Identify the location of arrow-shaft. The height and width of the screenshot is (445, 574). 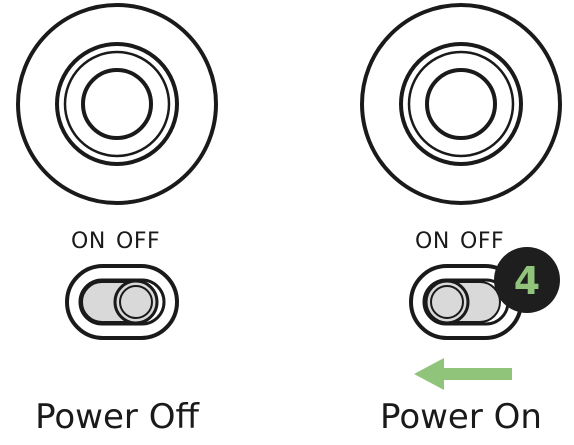
(476, 374).